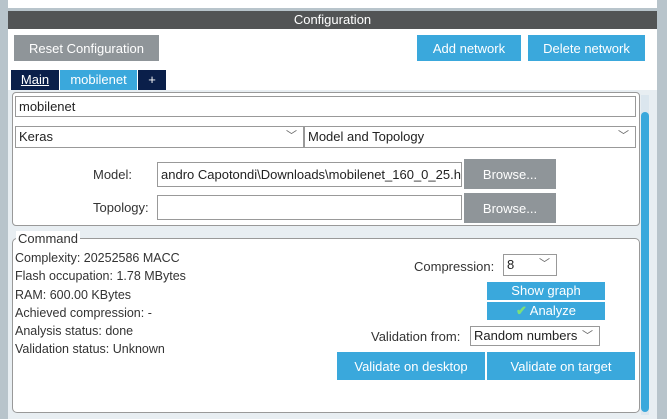 Image resolution: width=667 pixels, height=419 pixels. I want to click on complexity-text: Complexity: 20252586 MACC, so click(97, 258).